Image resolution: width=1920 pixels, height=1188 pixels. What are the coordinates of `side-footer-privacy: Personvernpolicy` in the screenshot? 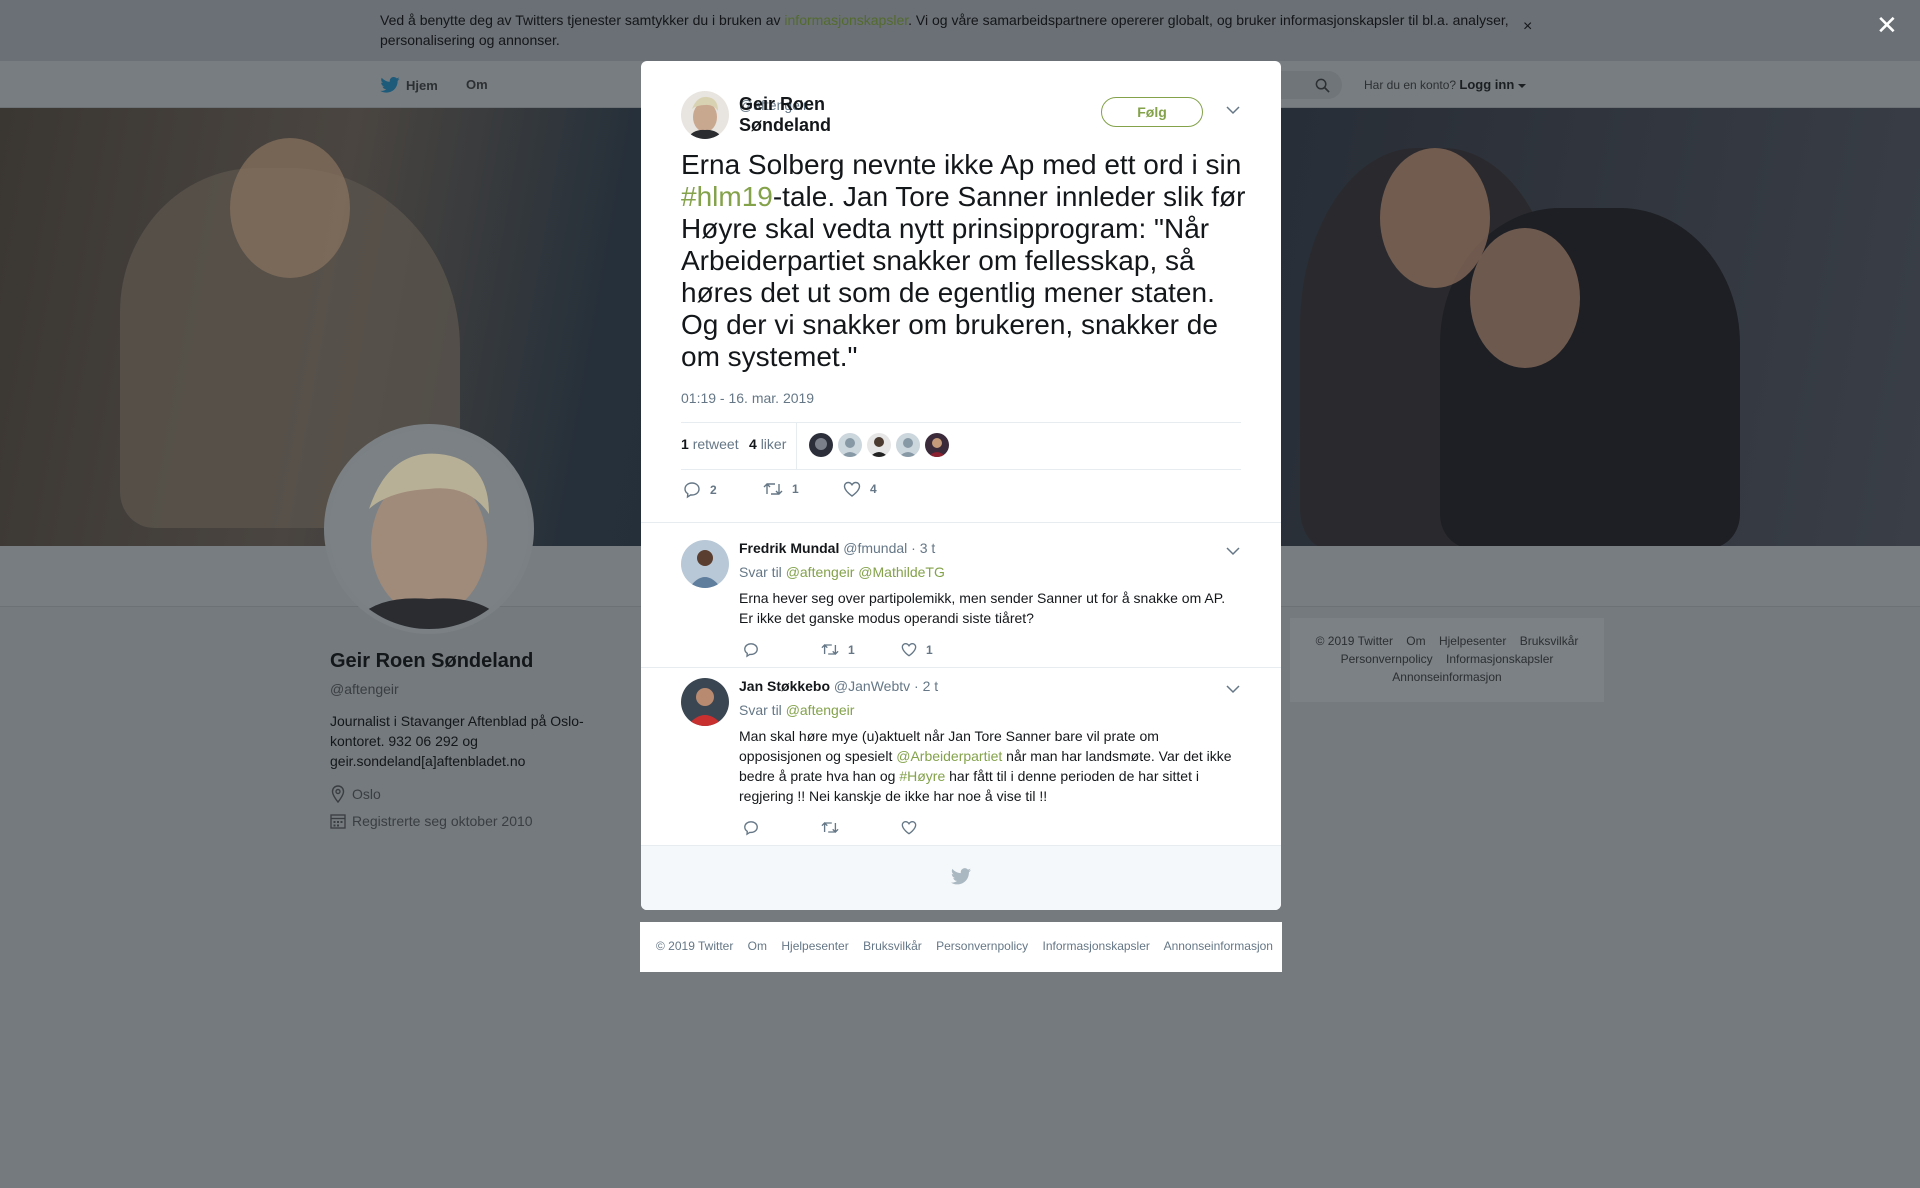 It's located at (1387, 659).